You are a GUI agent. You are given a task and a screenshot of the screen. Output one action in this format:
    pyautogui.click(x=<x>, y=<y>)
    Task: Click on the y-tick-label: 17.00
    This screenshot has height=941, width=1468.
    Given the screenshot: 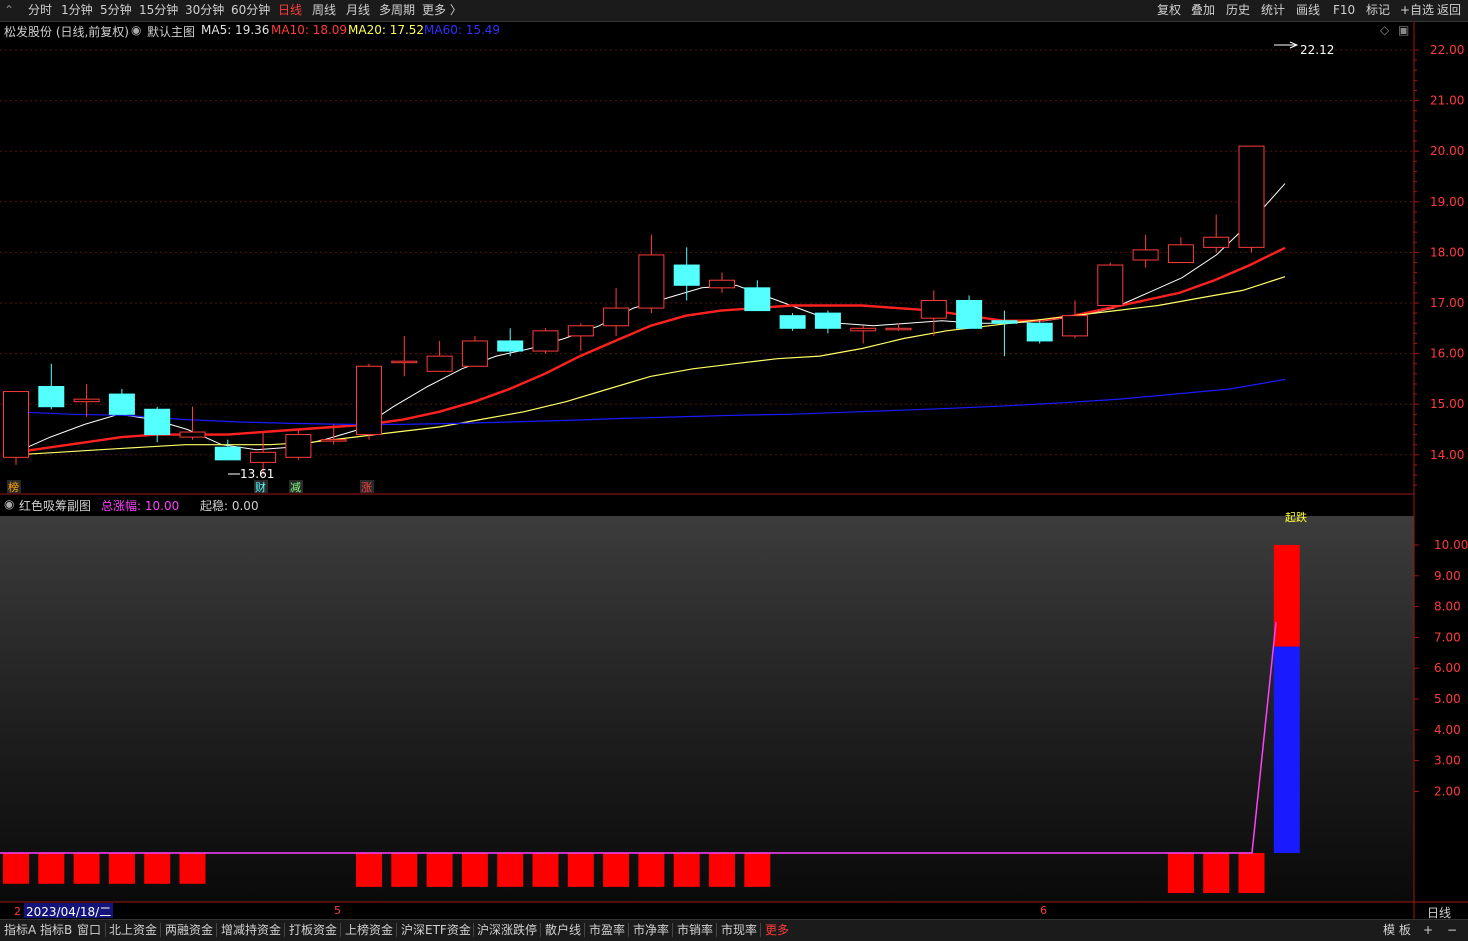 What is the action you would take?
    pyautogui.click(x=1447, y=303)
    